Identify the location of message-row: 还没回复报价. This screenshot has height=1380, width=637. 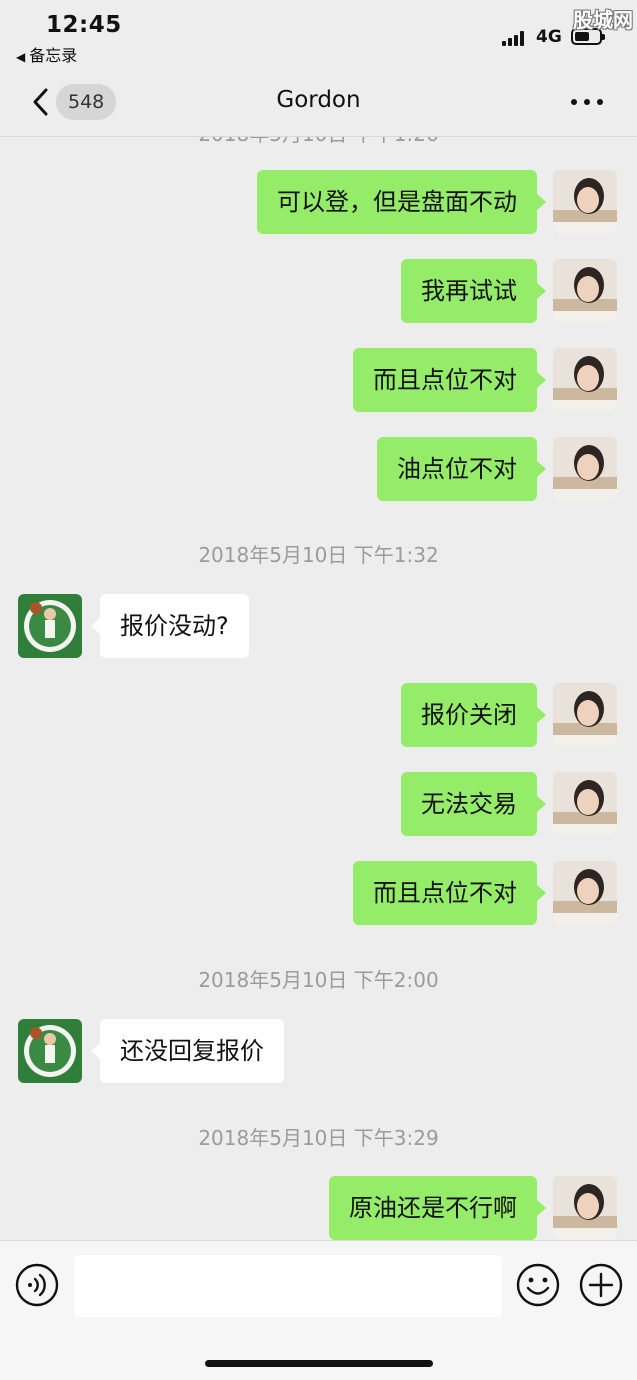
(318, 1051).